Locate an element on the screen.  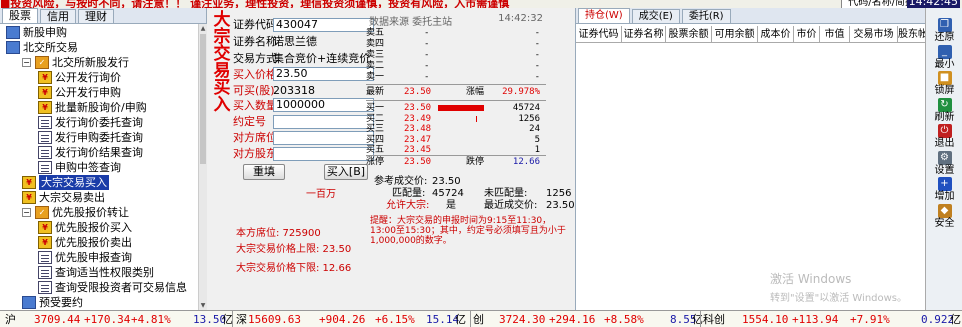
scroll-up-arrow-icon: ▲ is located at coordinates (203, 28).